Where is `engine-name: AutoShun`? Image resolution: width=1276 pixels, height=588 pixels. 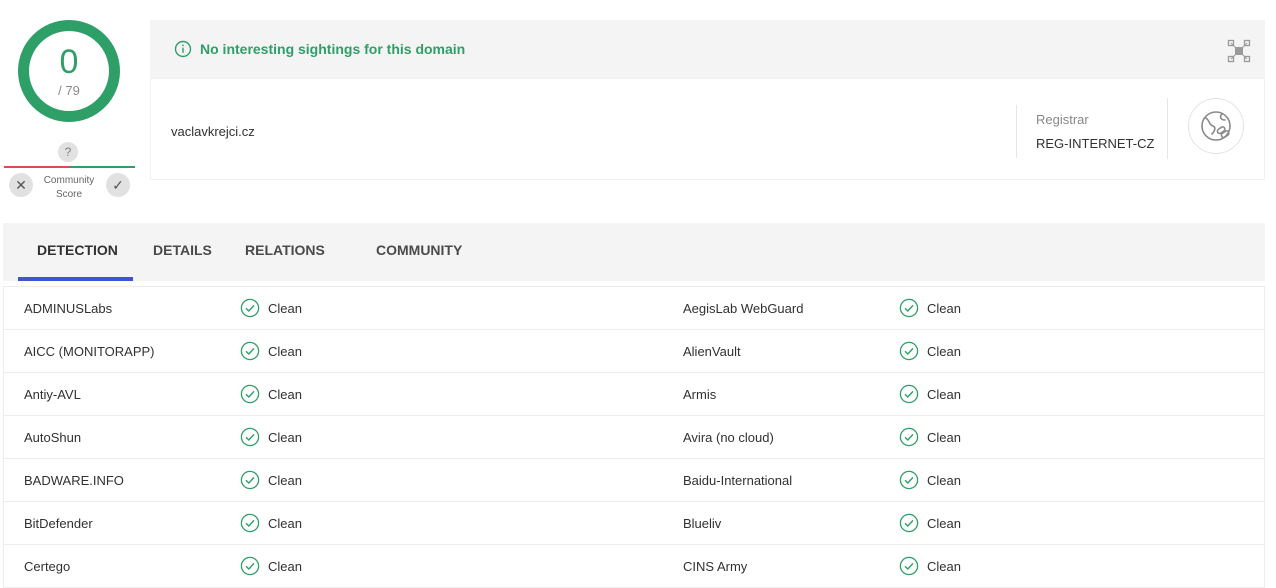 engine-name: AutoShun is located at coordinates (53, 437).